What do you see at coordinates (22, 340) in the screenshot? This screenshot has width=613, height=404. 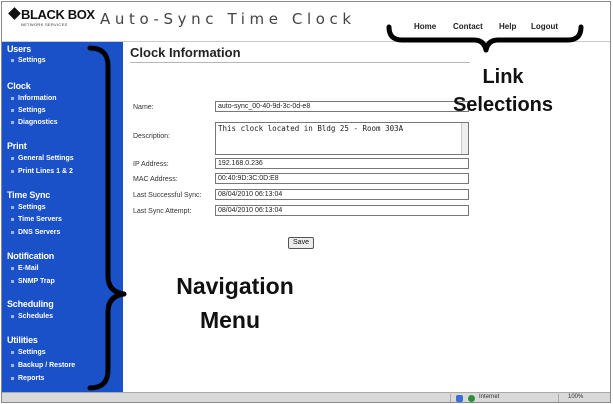 I see `sidebar-section-utilities: Utilities` at bounding box center [22, 340].